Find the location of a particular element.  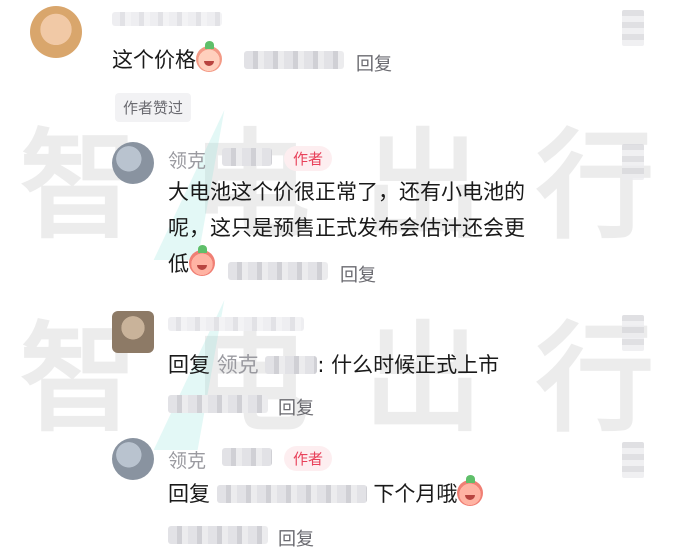

comment-text-content: : 什么时候正式上市 is located at coordinates (408, 365).